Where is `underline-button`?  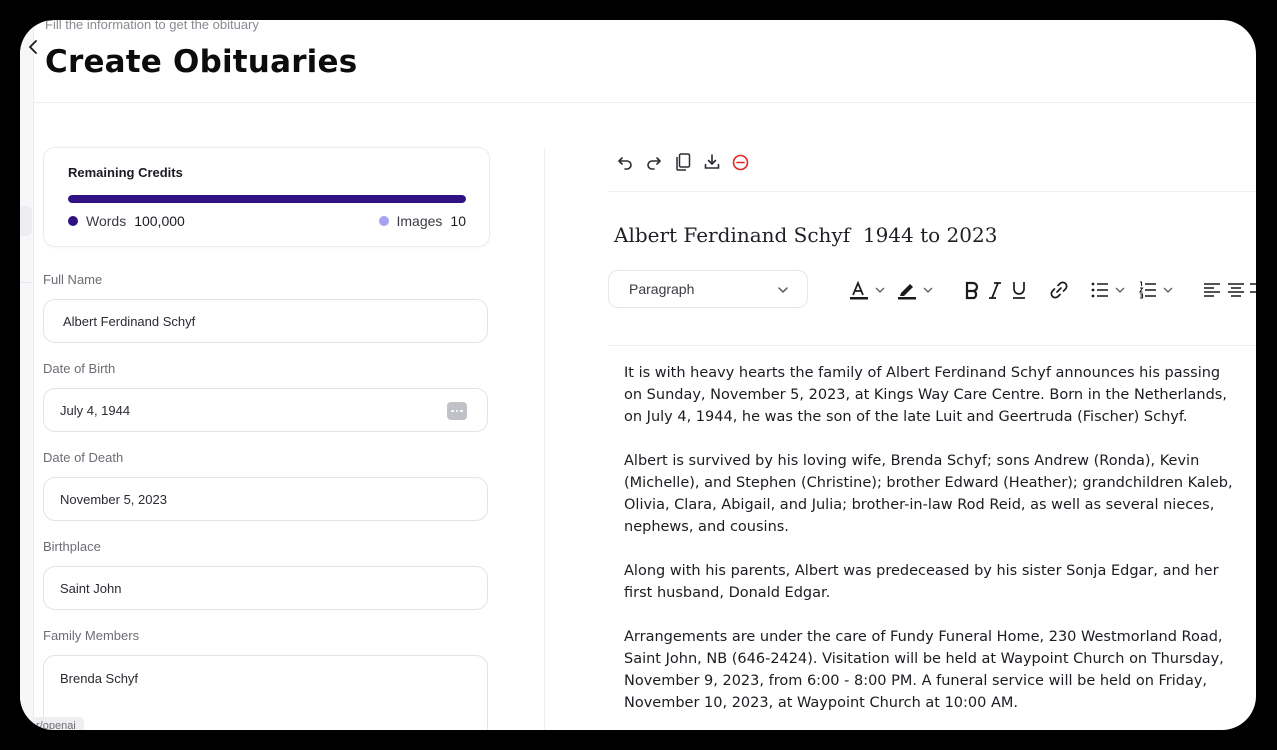
underline-button is located at coordinates (1019, 290).